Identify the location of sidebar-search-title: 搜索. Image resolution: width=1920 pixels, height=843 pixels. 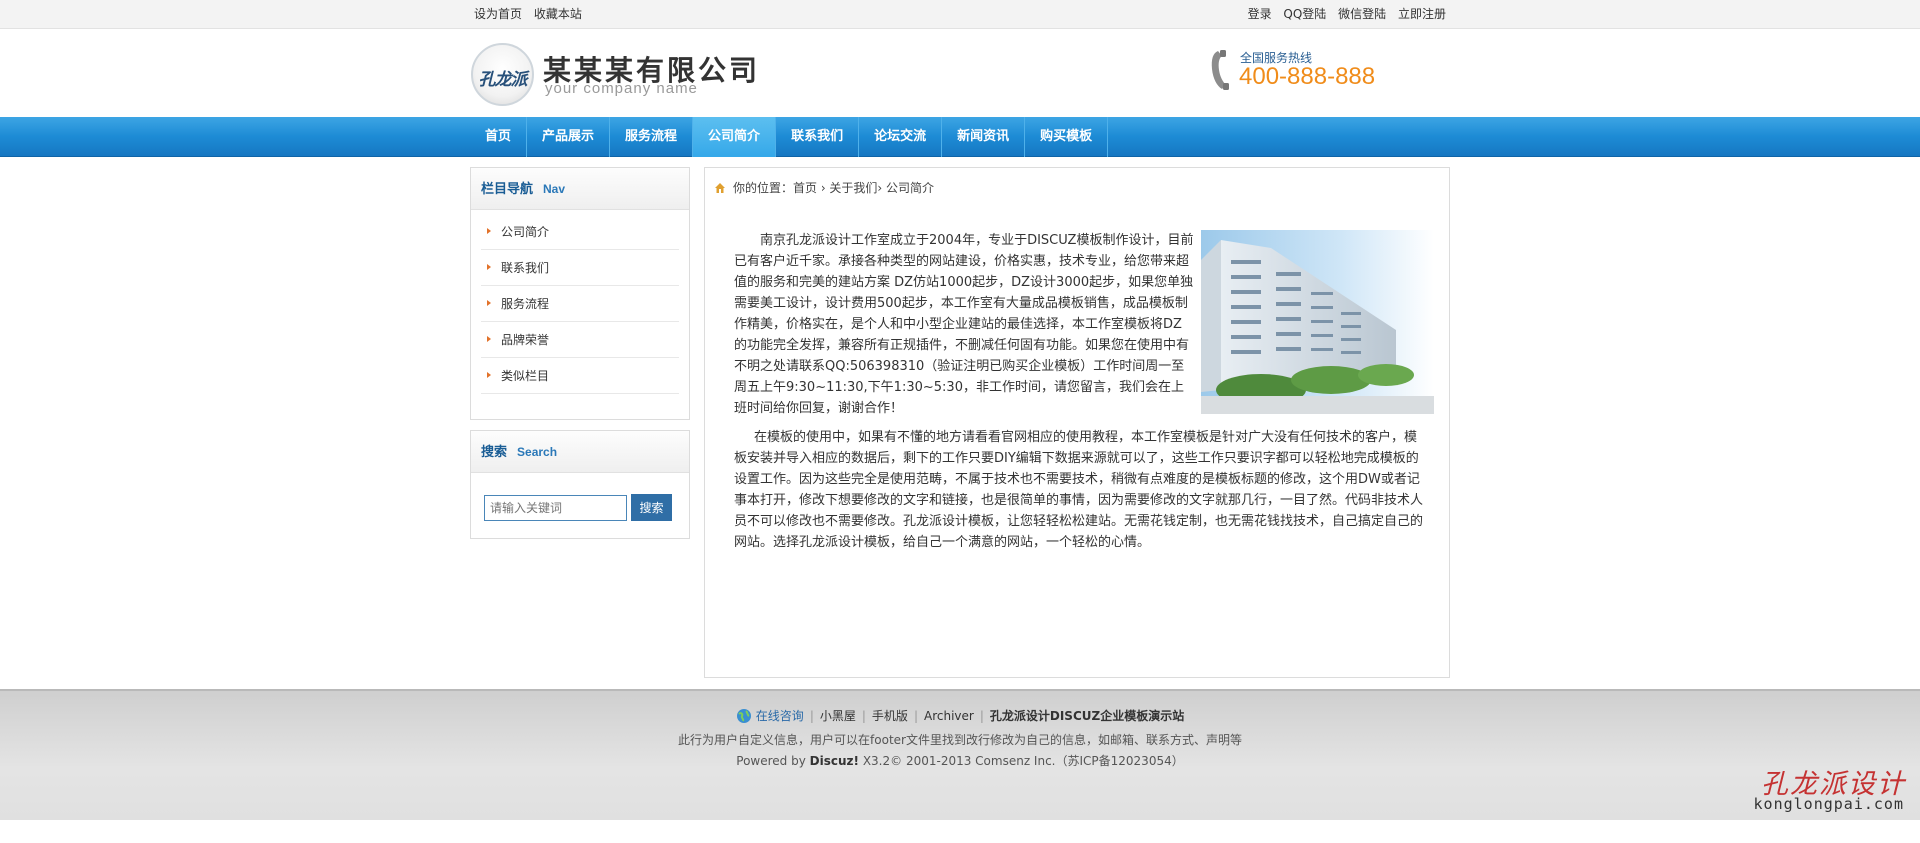
(494, 452).